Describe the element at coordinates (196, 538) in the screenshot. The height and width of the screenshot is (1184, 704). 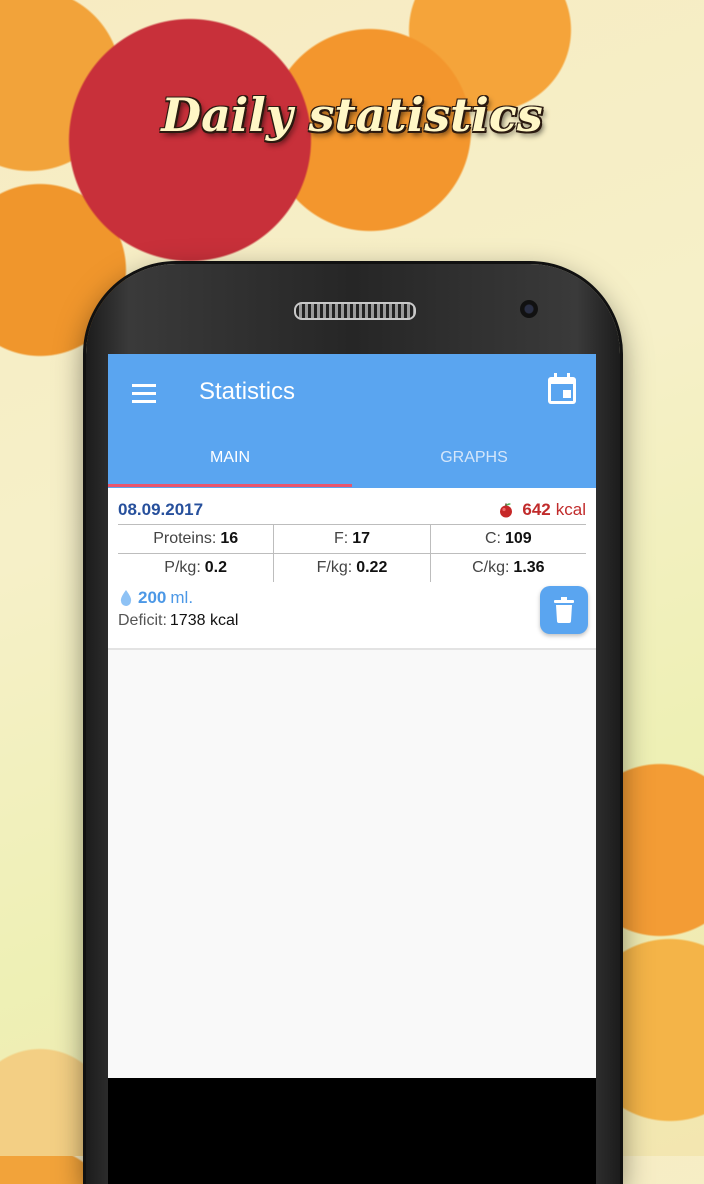
I see `protein-cell: Proteins: 16` at that location.